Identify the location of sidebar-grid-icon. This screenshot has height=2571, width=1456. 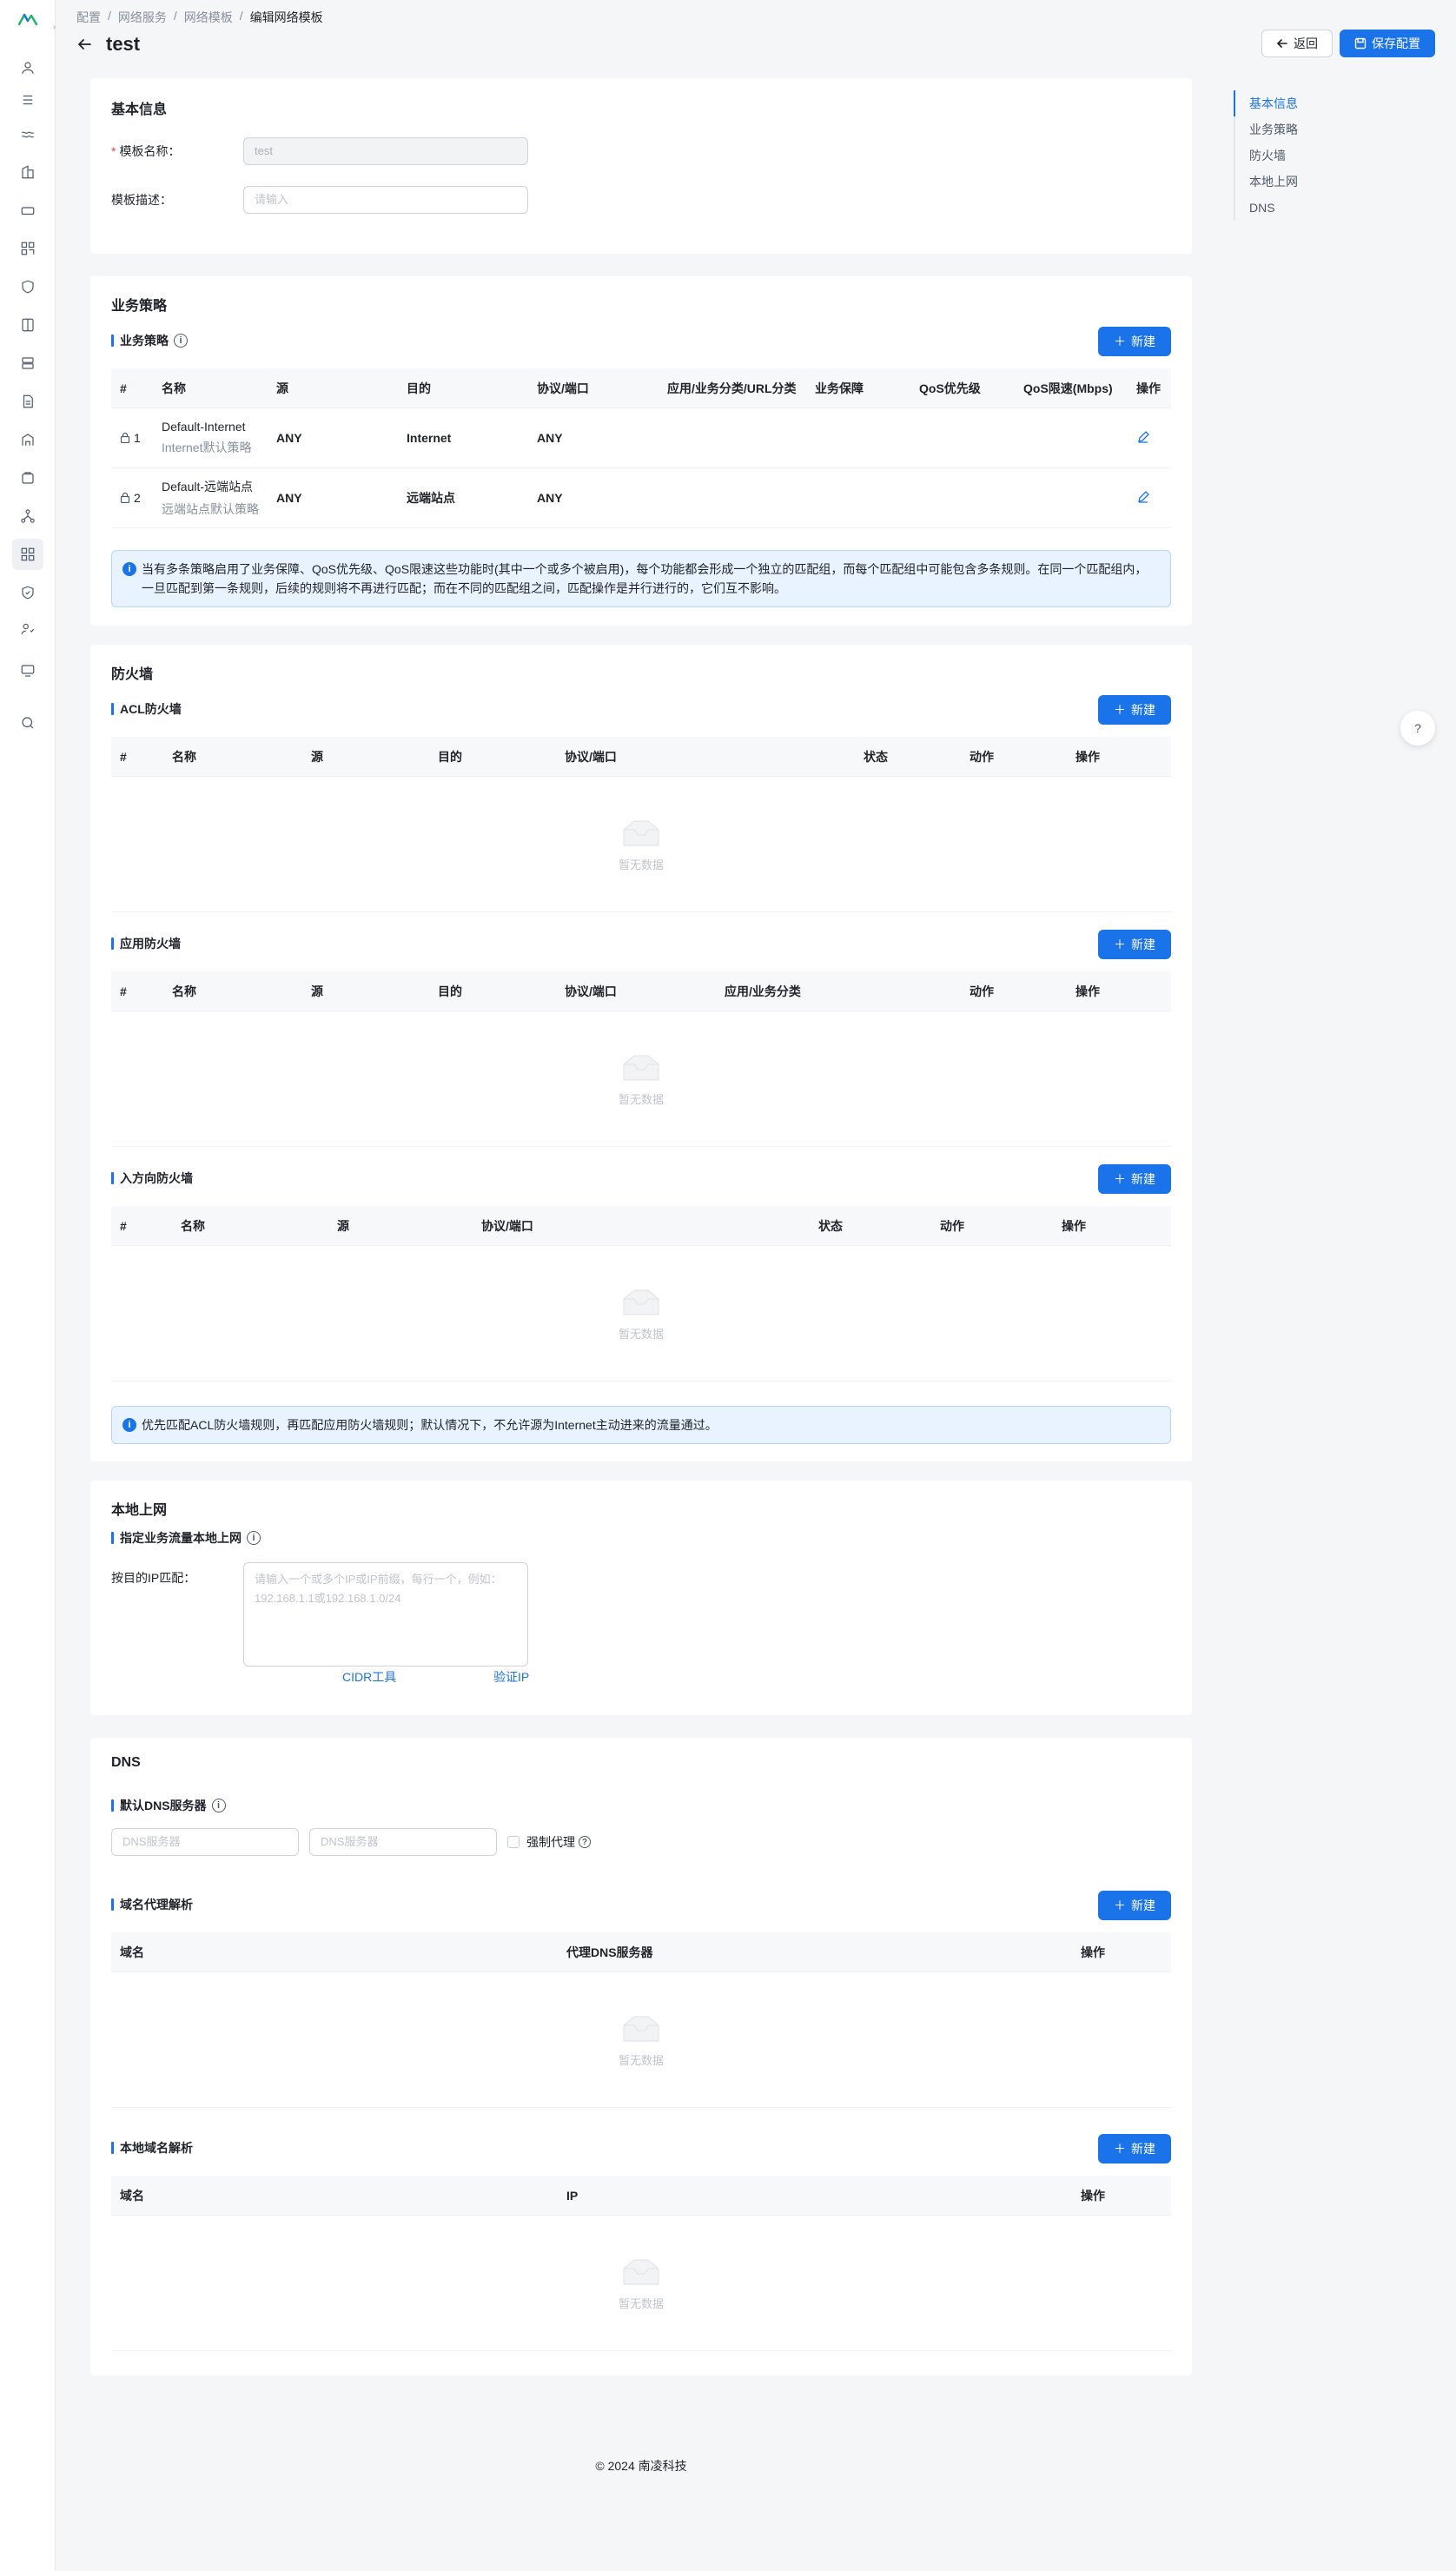
(27, 248).